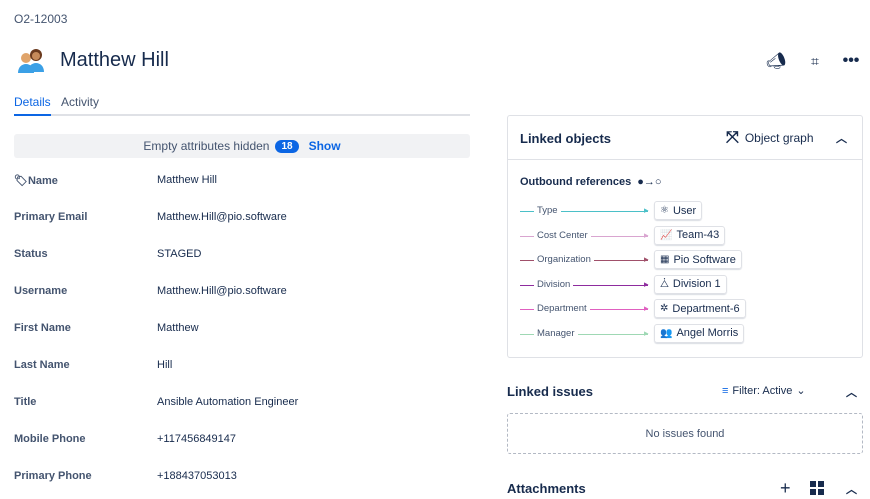 This screenshot has height=499, width=870. What do you see at coordinates (696, 284) in the screenshot?
I see `linked-object-name: Division 1` at bounding box center [696, 284].